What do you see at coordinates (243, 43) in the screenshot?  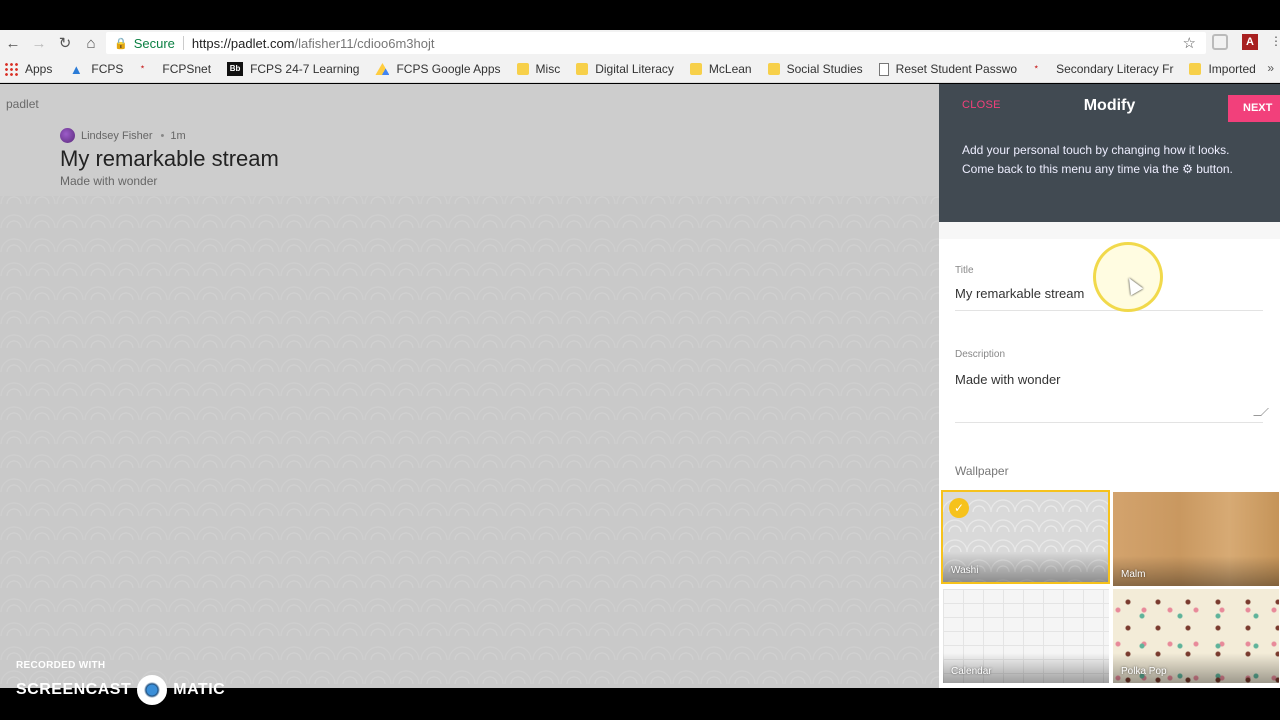 I see `url-host: https://padlet.com` at bounding box center [243, 43].